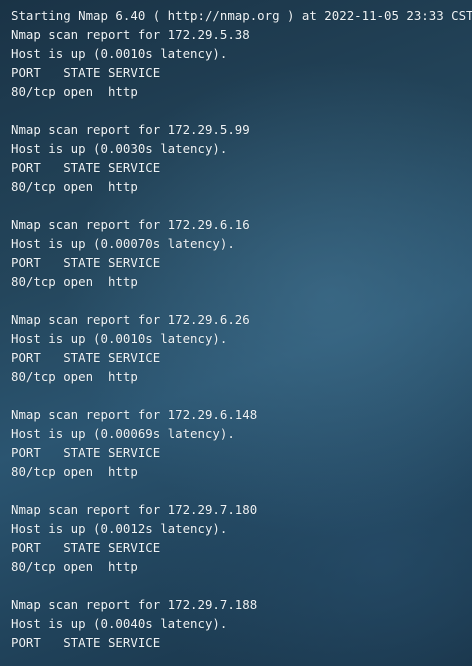 Image resolution: width=472 pixels, height=666 pixels. I want to click on terminal-line: Host is up (0.0012s latency)., so click(119, 528).